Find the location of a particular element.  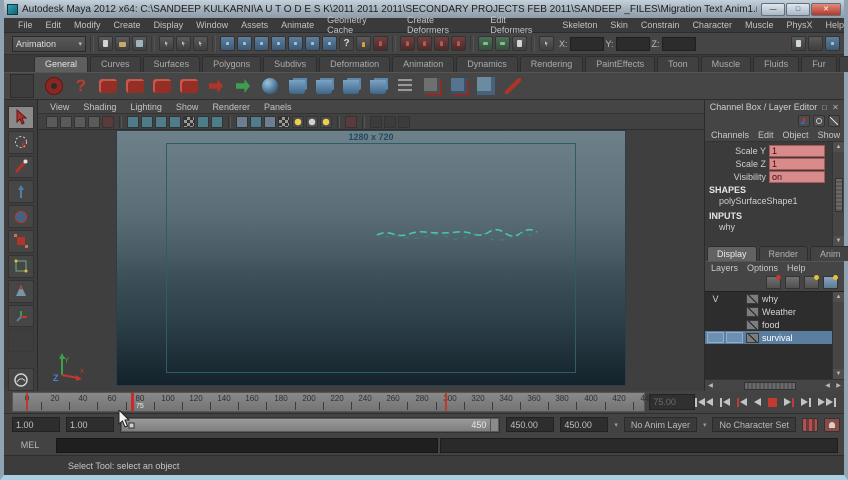

tab-display: Display is located at coordinates (732, 253).